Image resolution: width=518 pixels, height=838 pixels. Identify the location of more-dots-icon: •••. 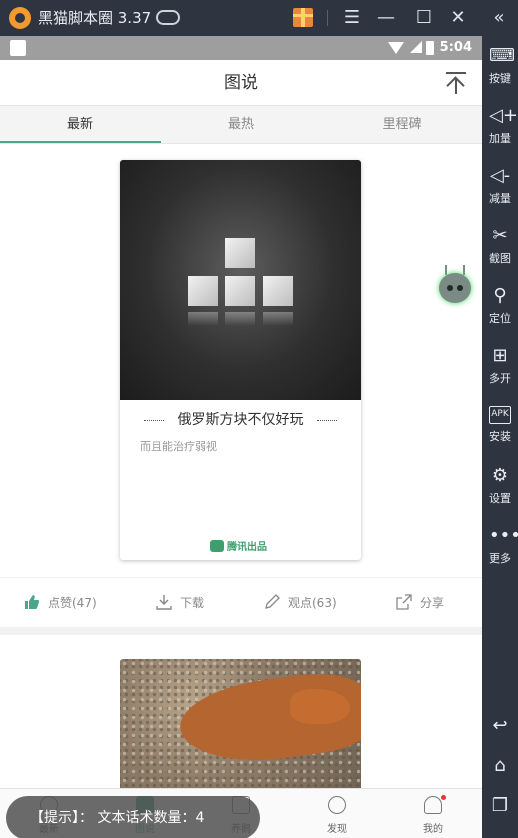
(503, 535).